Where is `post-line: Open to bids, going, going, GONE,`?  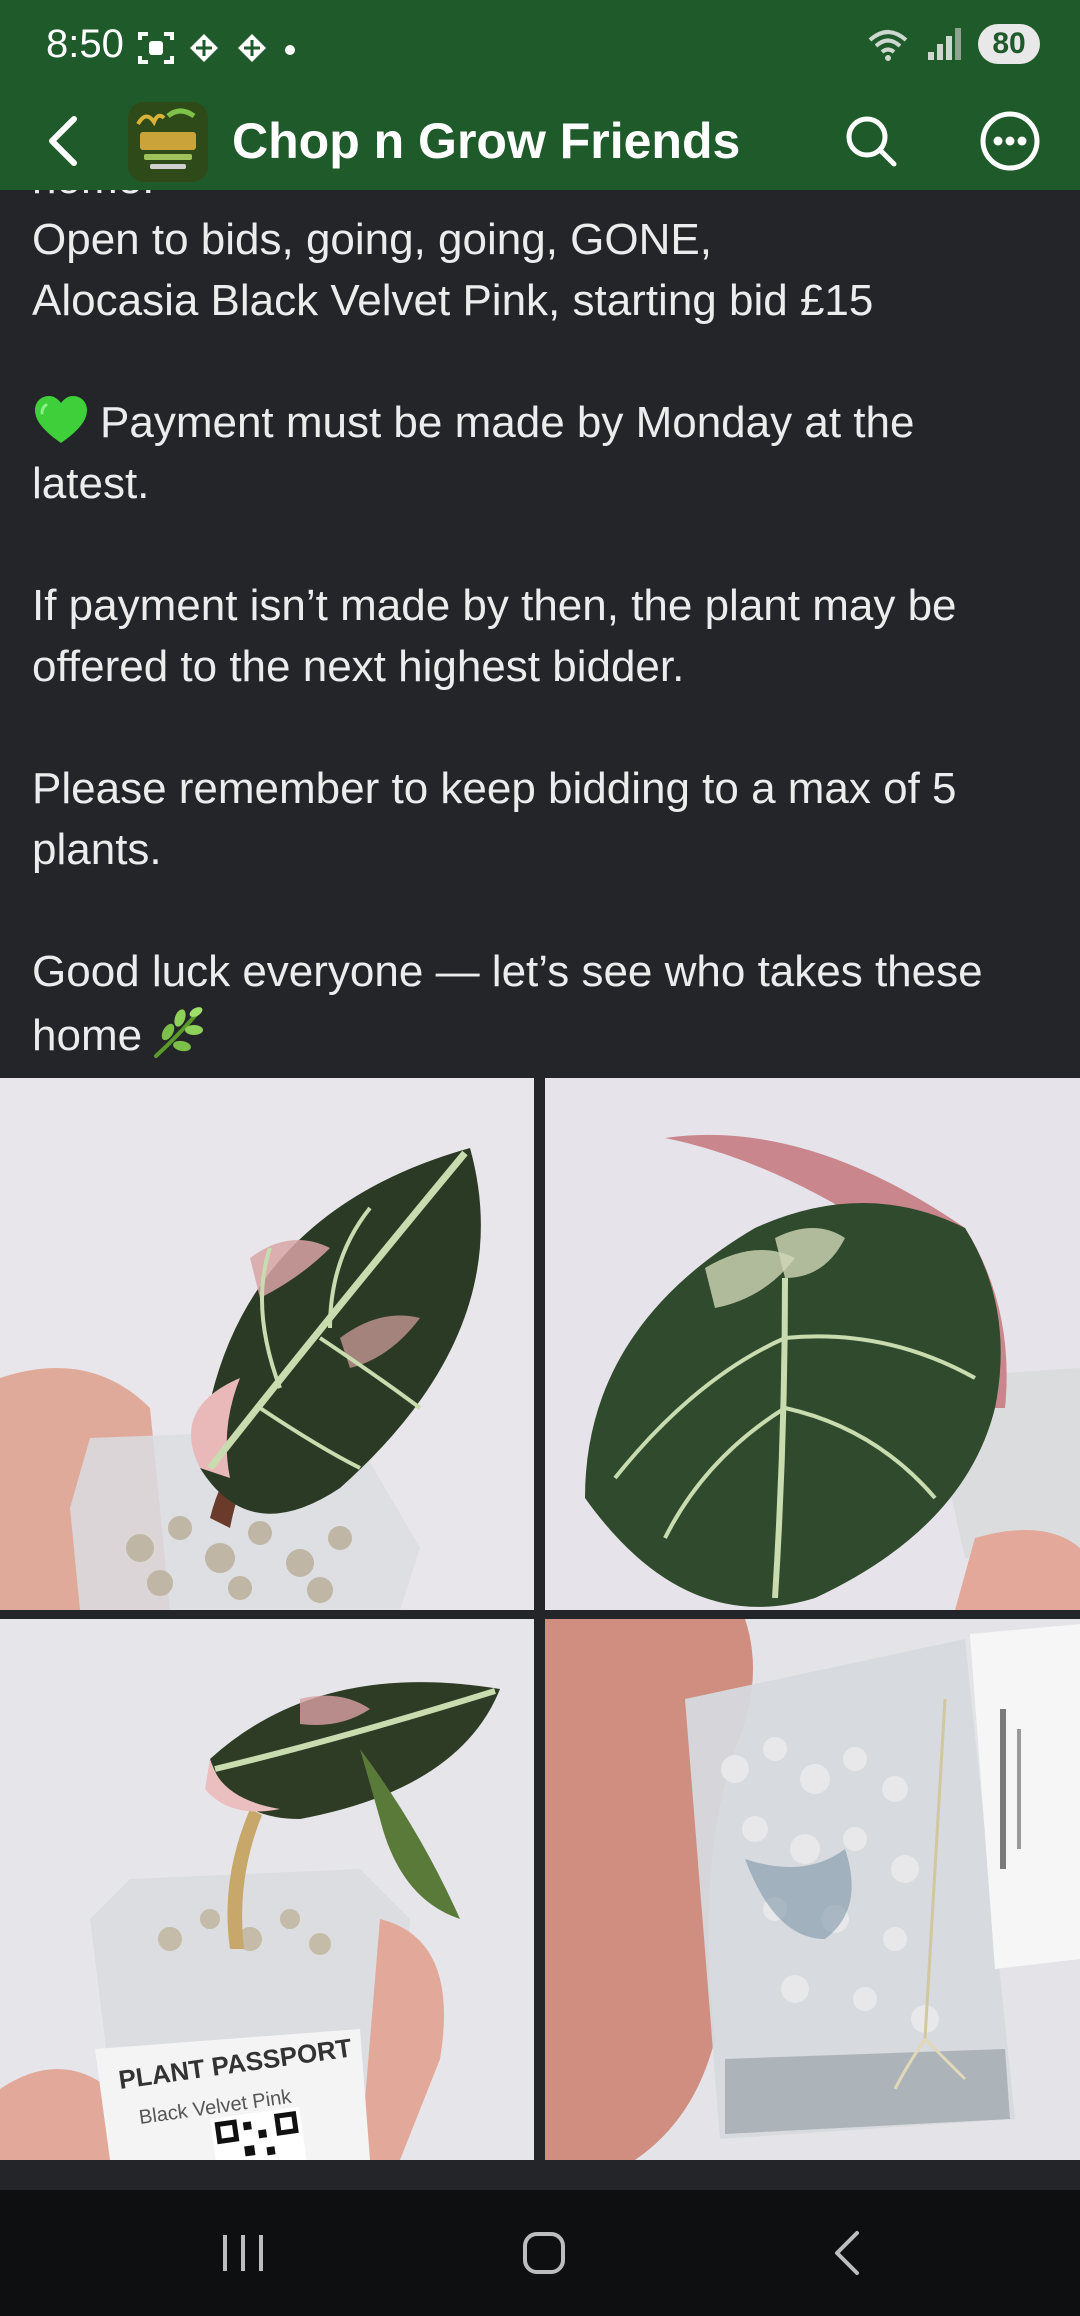
post-line: Open to bids, going, going, GONE, is located at coordinates (372, 239).